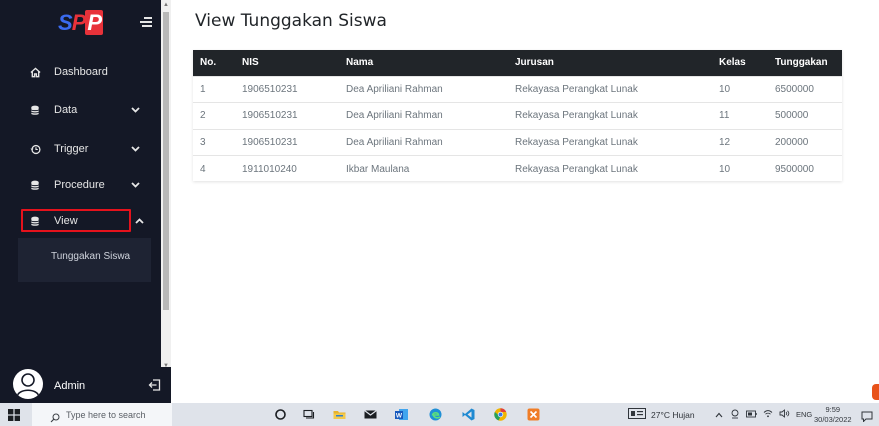  Describe the element at coordinates (435, 414) in the screenshot. I see `edge-browser-icon` at that location.